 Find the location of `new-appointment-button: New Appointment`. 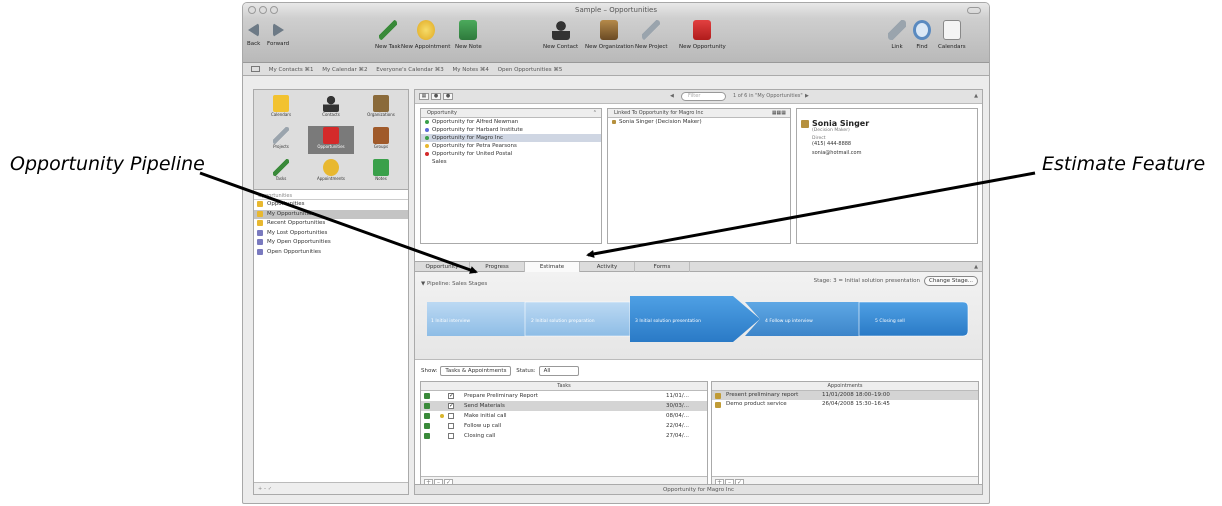

new-appointment-button: New Appointment is located at coordinates (425, 35).